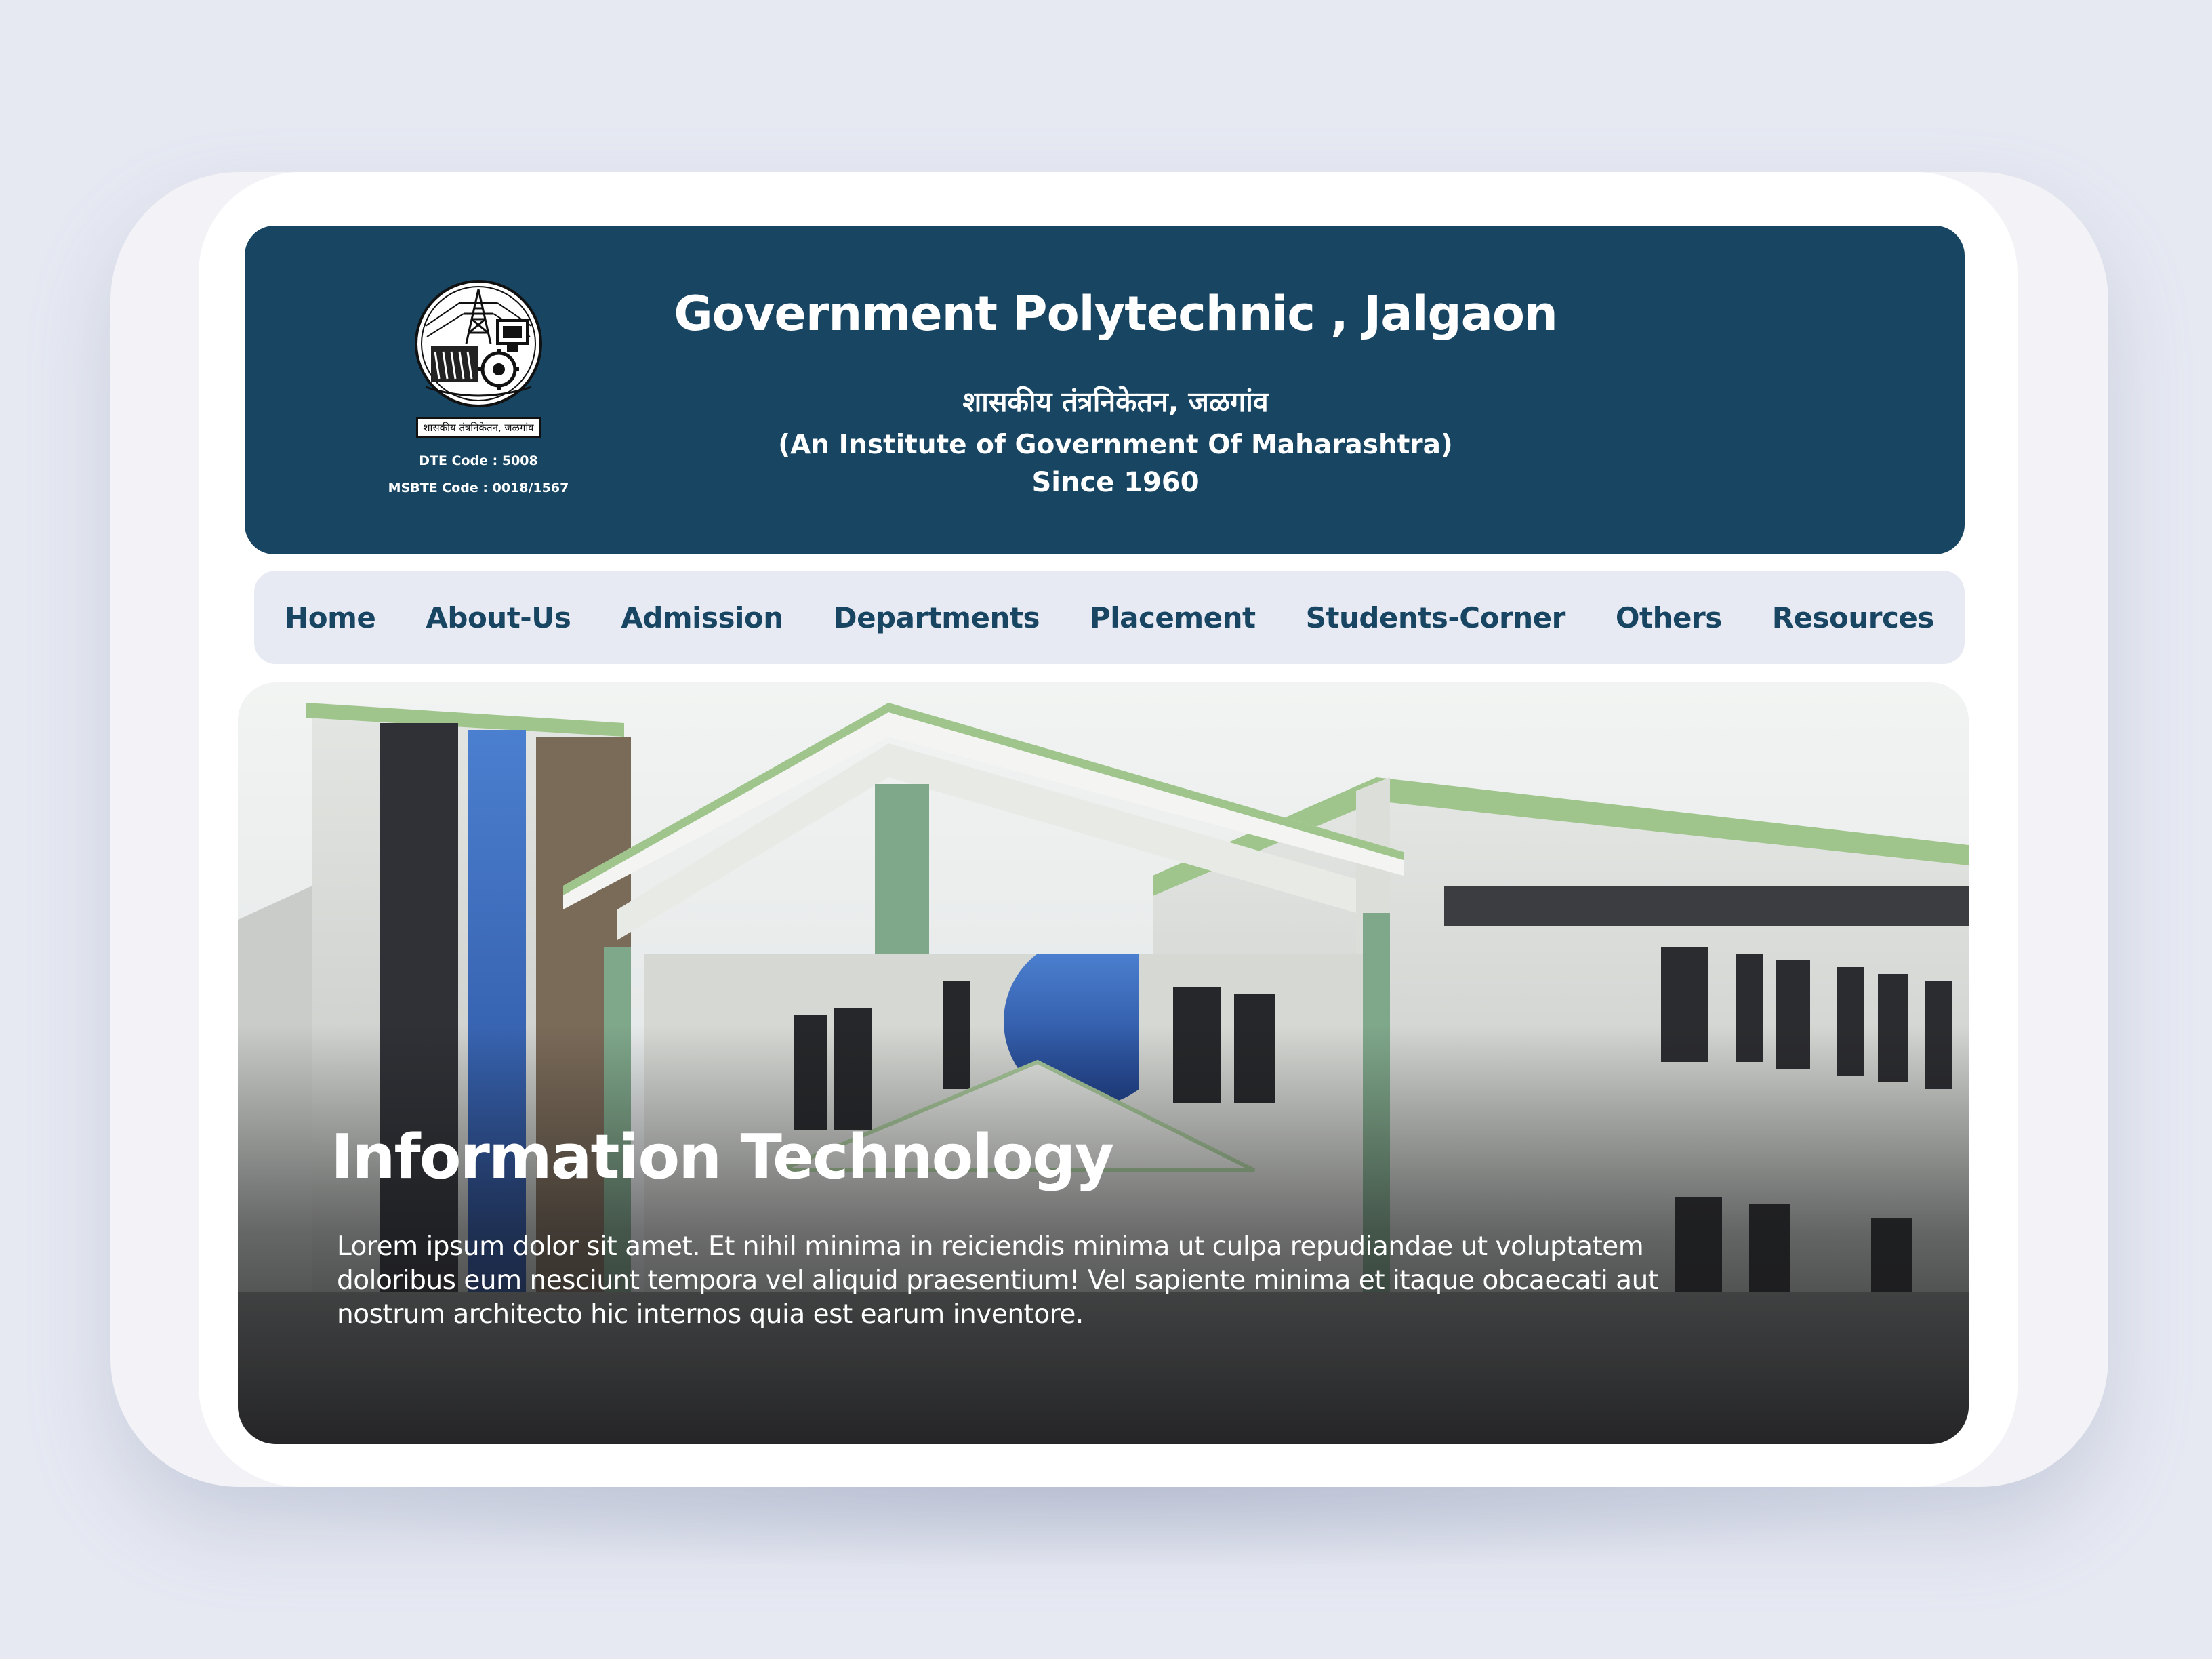 The image size is (2212, 1659). I want to click on nav-item-departments: Departments, so click(936, 617).